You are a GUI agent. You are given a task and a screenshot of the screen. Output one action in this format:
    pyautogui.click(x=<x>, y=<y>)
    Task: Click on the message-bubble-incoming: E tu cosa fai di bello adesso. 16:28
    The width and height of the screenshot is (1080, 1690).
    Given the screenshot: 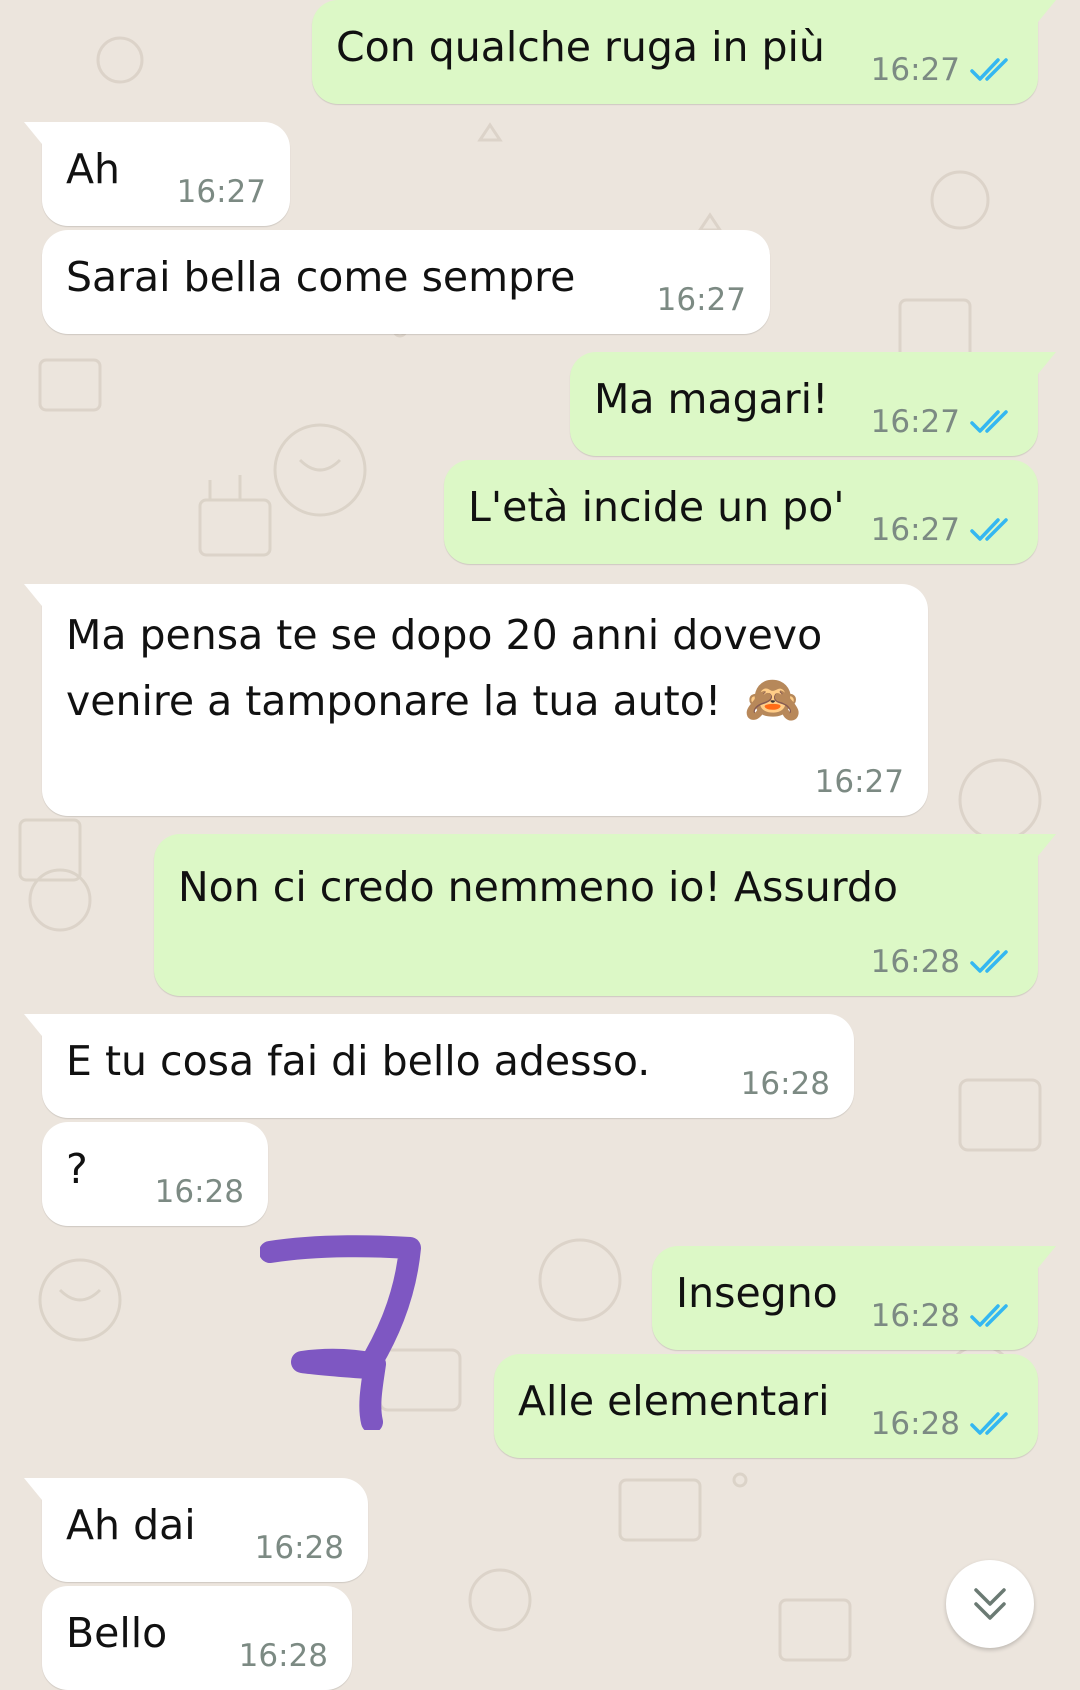 What is the action you would take?
    pyautogui.click(x=439, y=1066)
    